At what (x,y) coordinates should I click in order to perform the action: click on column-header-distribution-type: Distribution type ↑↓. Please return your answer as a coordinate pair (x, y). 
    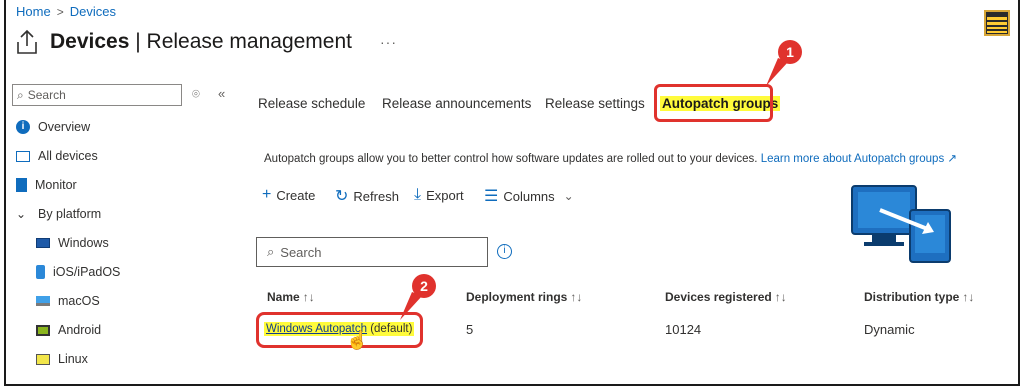
    Looking at the image, I should click on (919, 297).